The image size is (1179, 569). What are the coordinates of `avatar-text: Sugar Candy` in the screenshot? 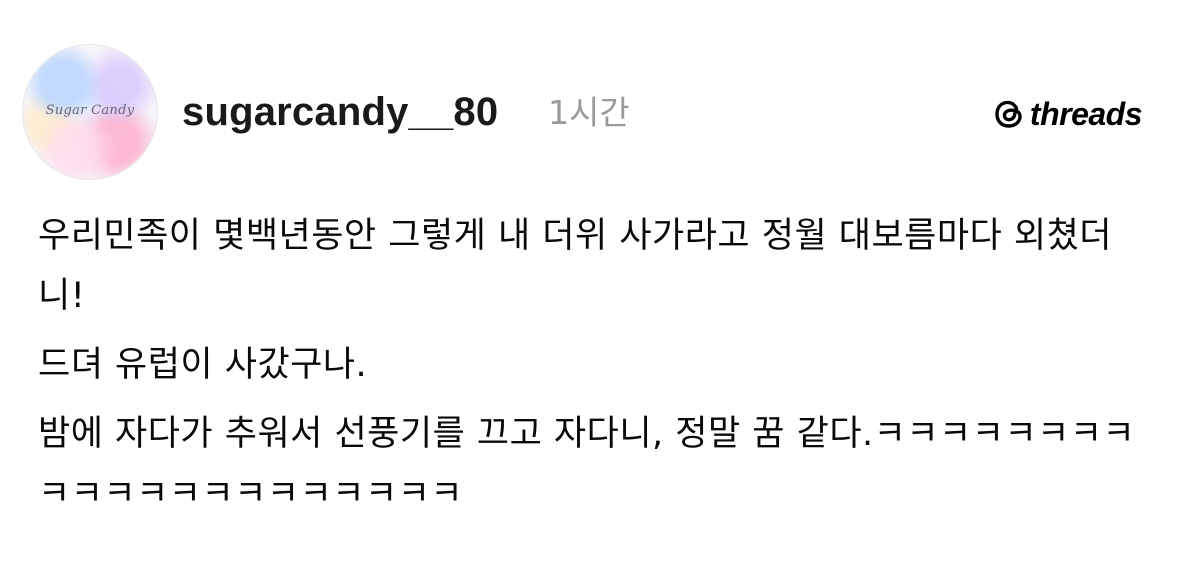 It's located at (90, 110).